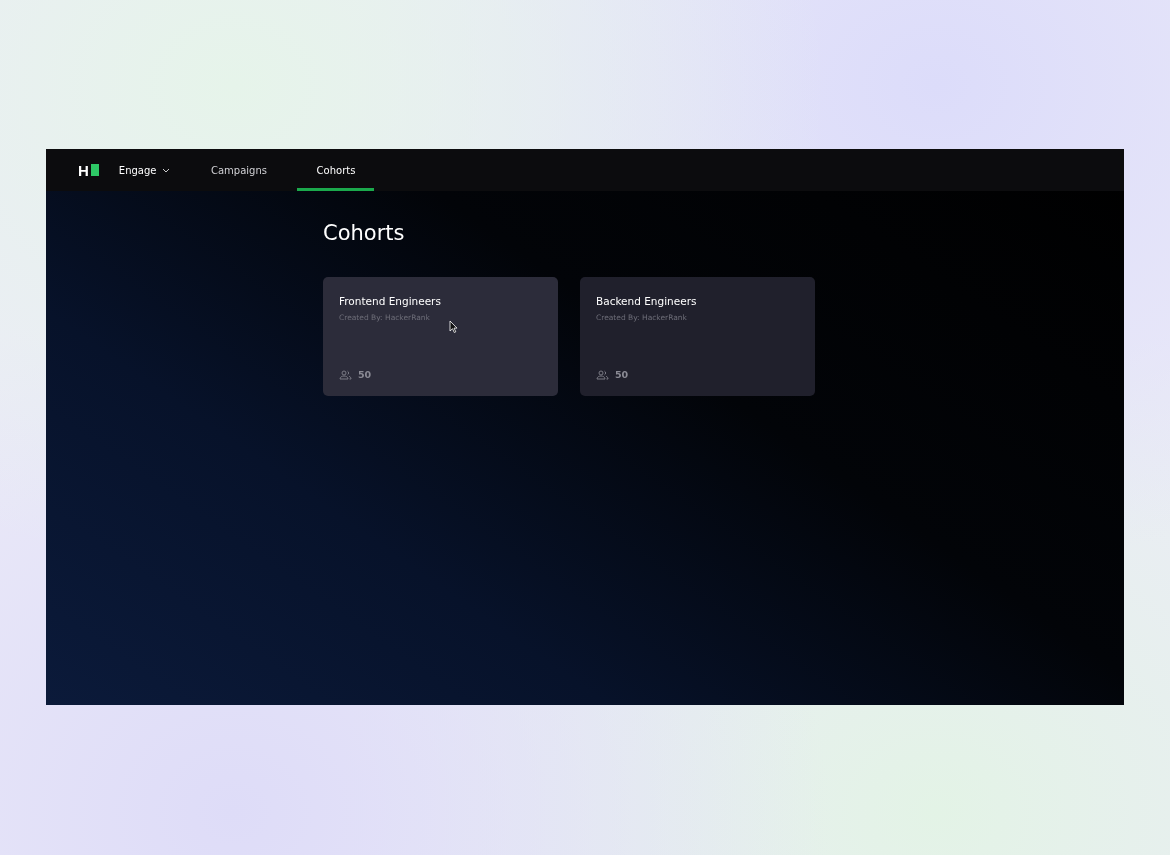 This screenshot has width=1170, height=855. Describe the element at coordinates (336, 170) in the screenshot. I see `nav-tab: Cohorts` at that location.